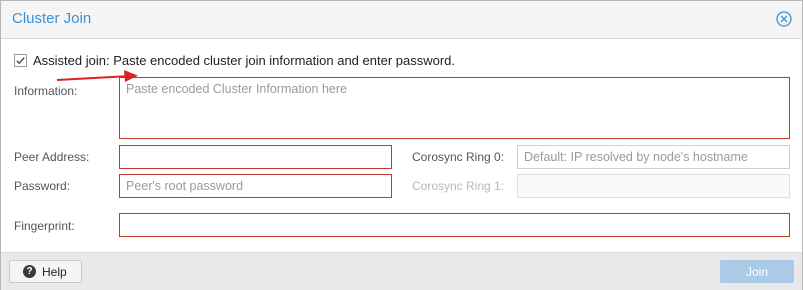 This screenshot has height=290, width=803. I want to click on peer-address-label: Peer Address:, so click(52, 157).